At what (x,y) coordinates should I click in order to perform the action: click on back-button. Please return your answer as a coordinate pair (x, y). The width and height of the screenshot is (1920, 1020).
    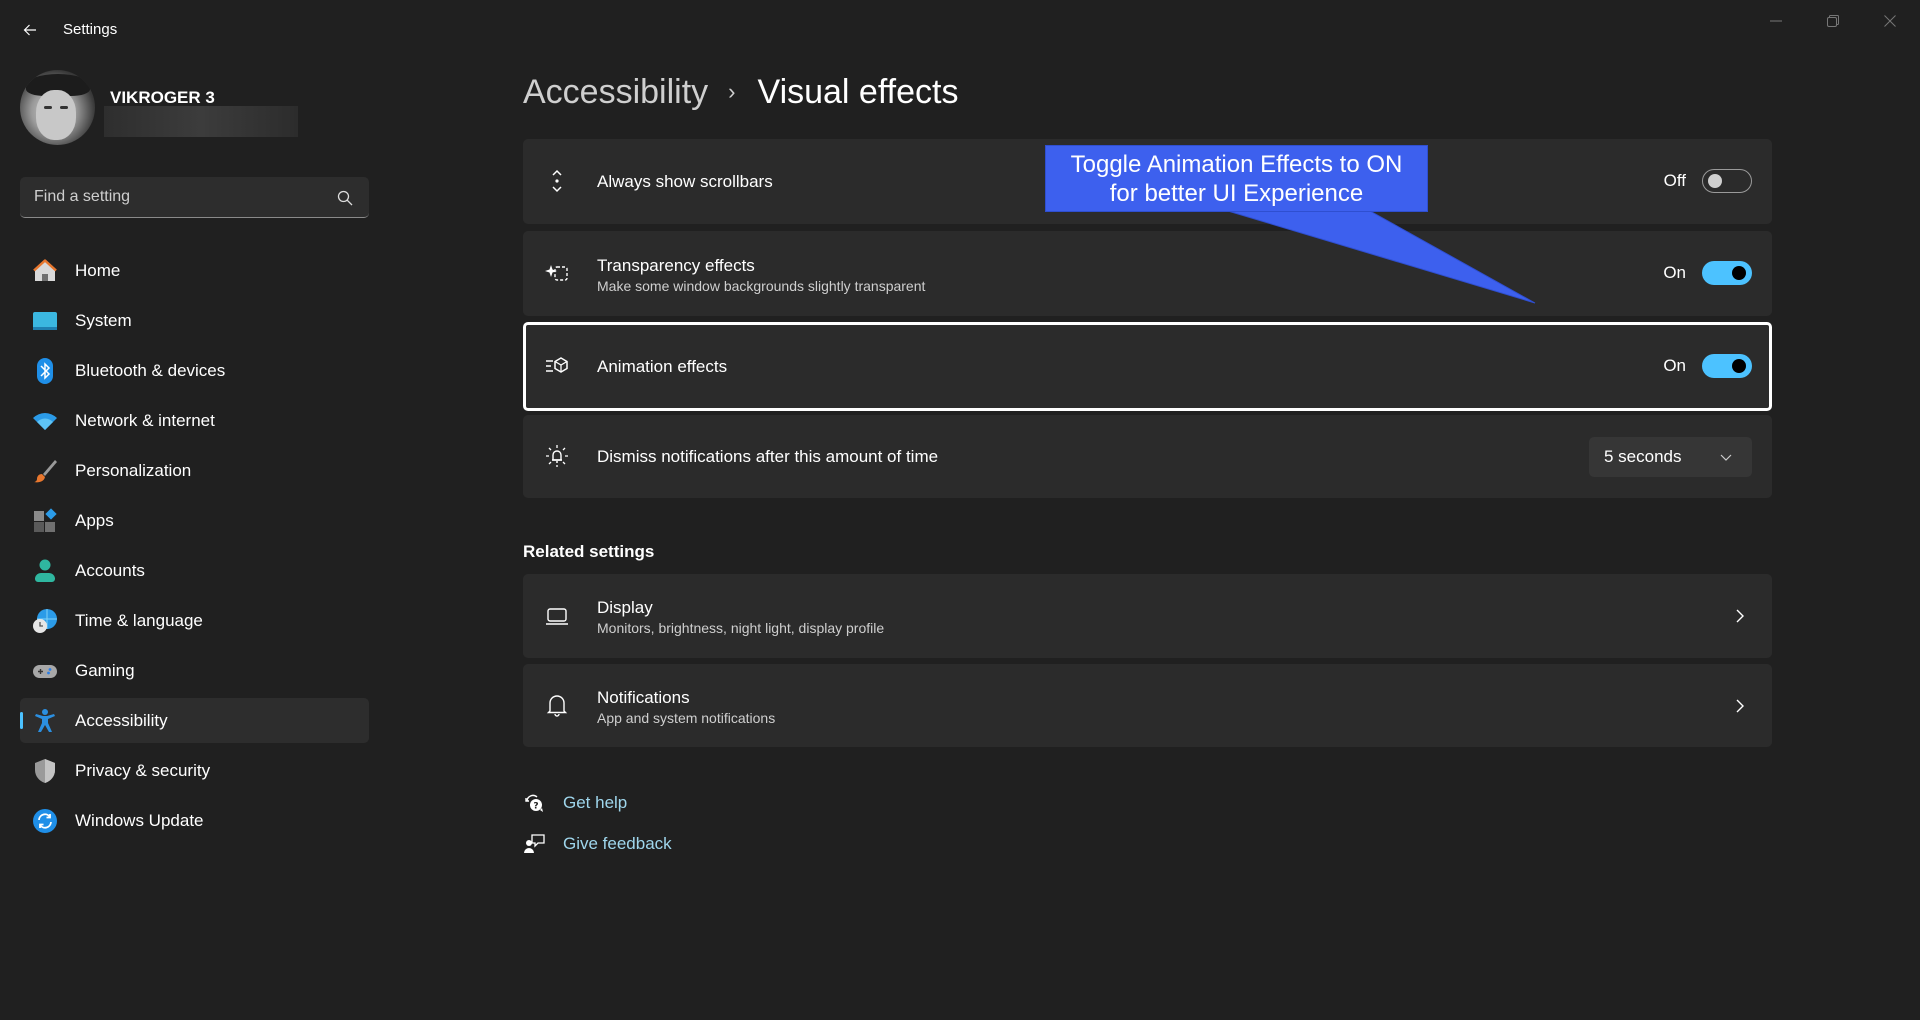
    Looking at the image, I should click on (30, 30).